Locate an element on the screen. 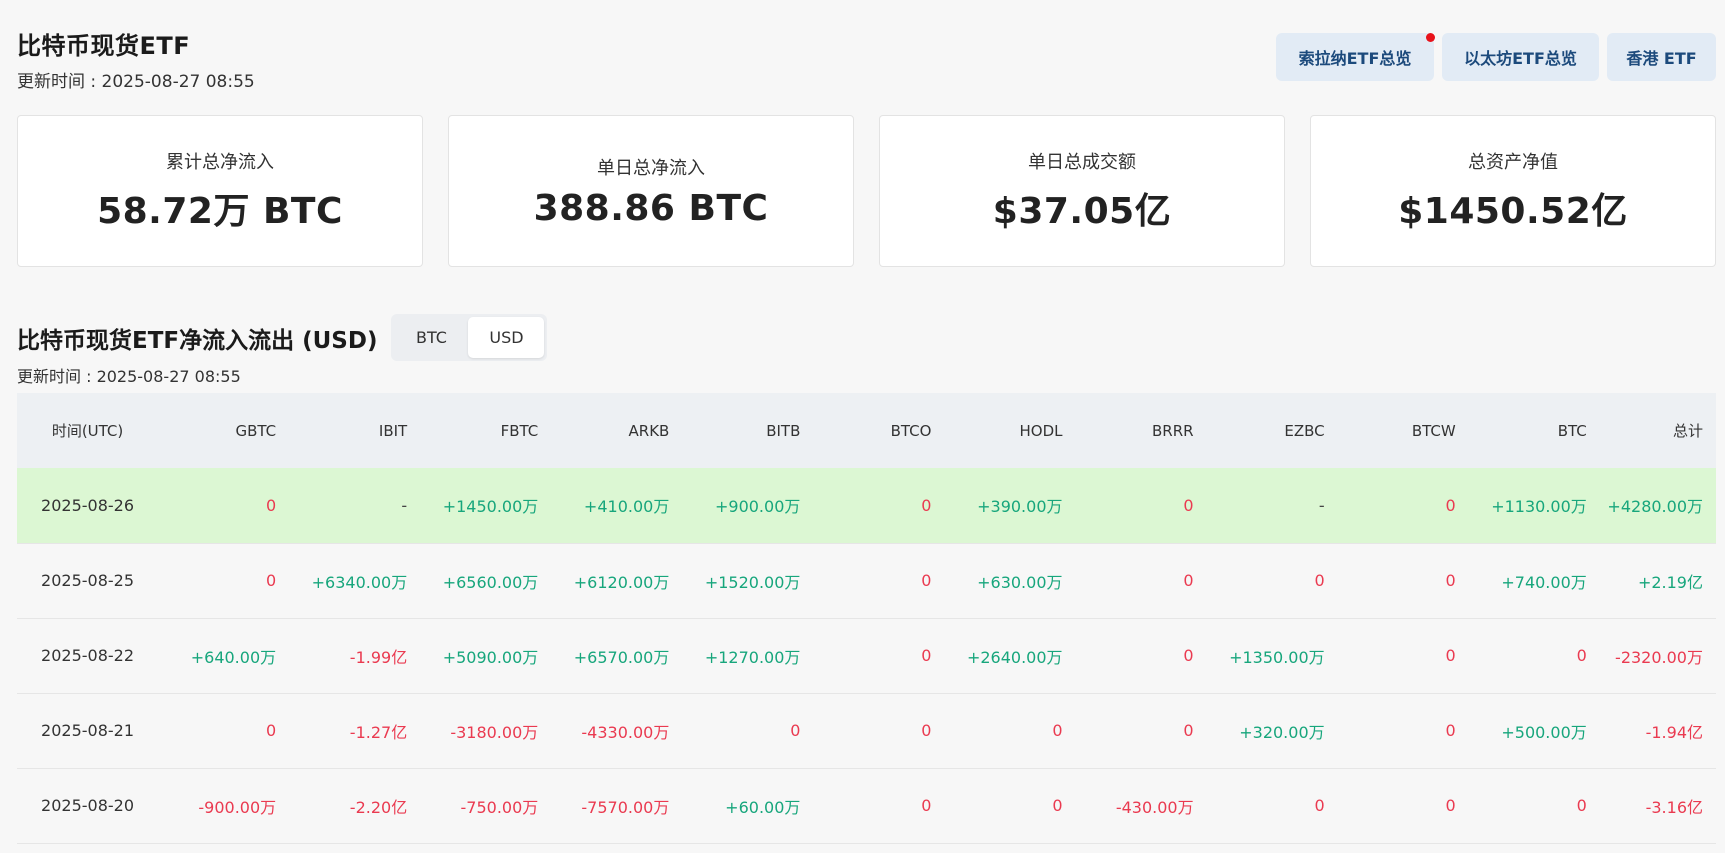 The image size is (1725, 853). ethereum-etf-overview-button: 以太坊ETF总览 is located at coordinates (1520, 57).